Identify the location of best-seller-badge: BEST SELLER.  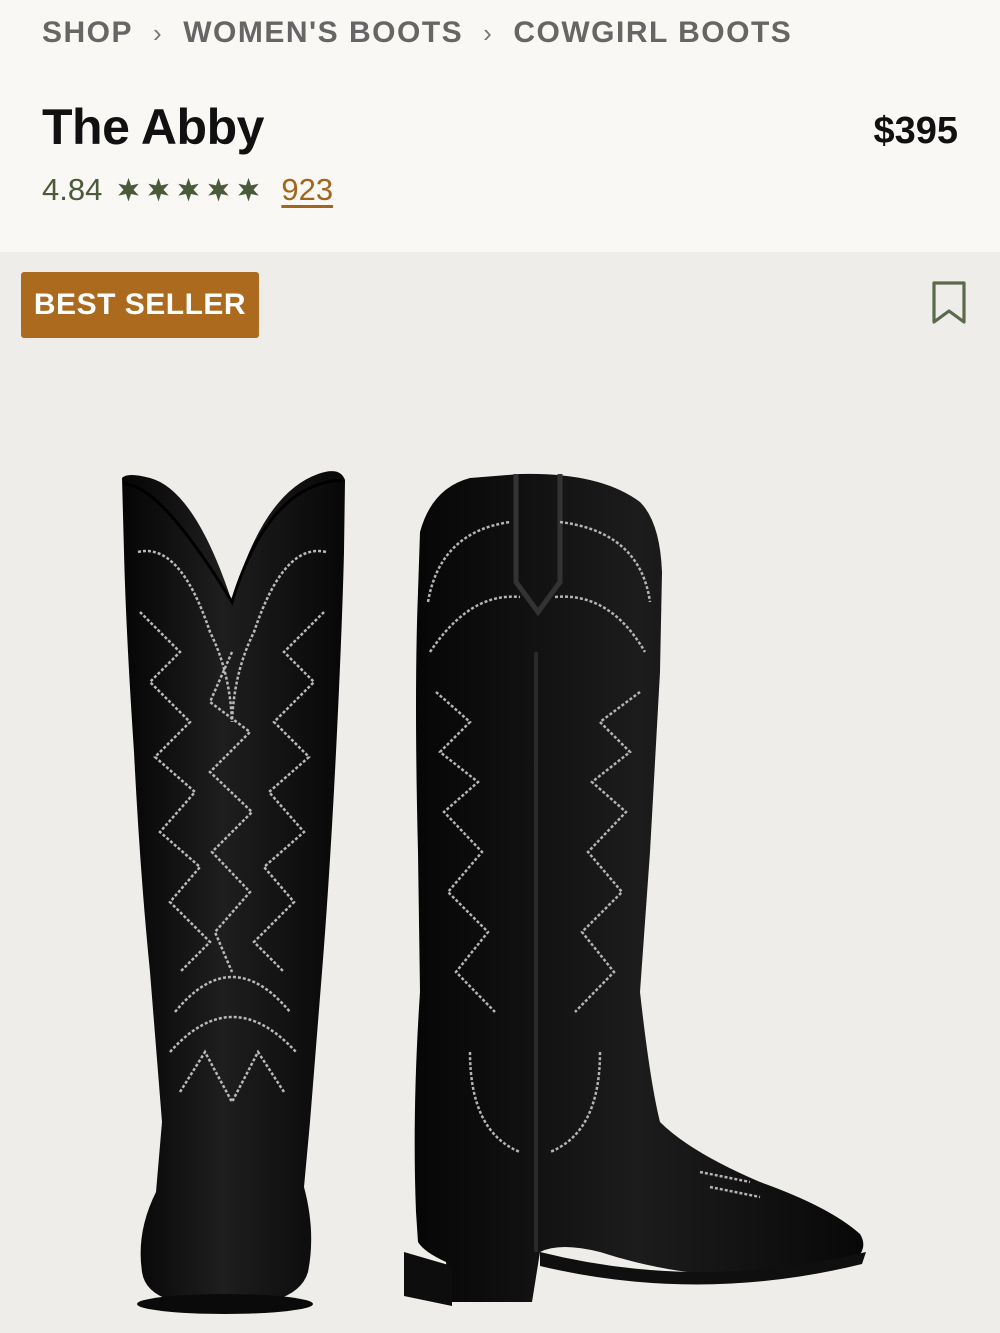
(140, 305).